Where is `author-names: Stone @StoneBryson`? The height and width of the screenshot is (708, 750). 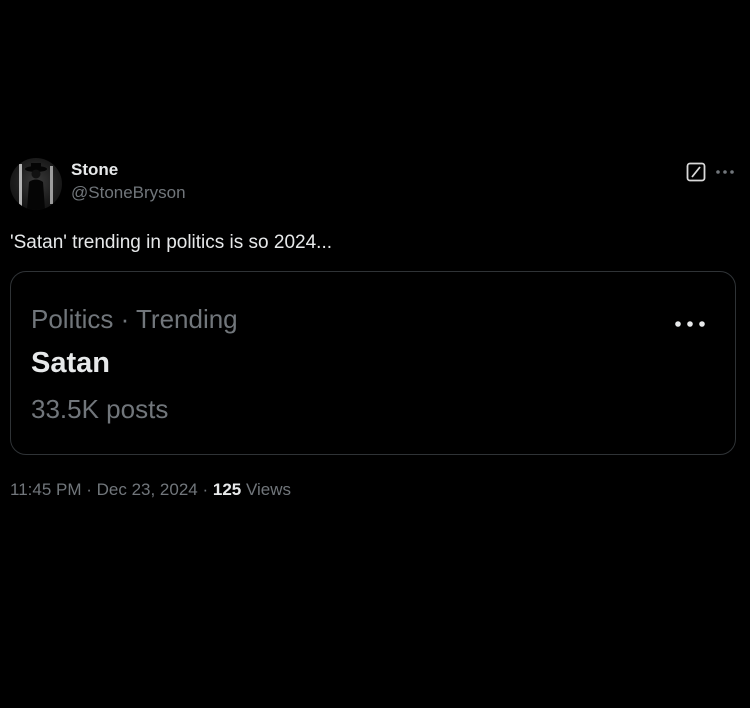
author-names: Stone @StoneBryson is located at coordinates (128, 182).